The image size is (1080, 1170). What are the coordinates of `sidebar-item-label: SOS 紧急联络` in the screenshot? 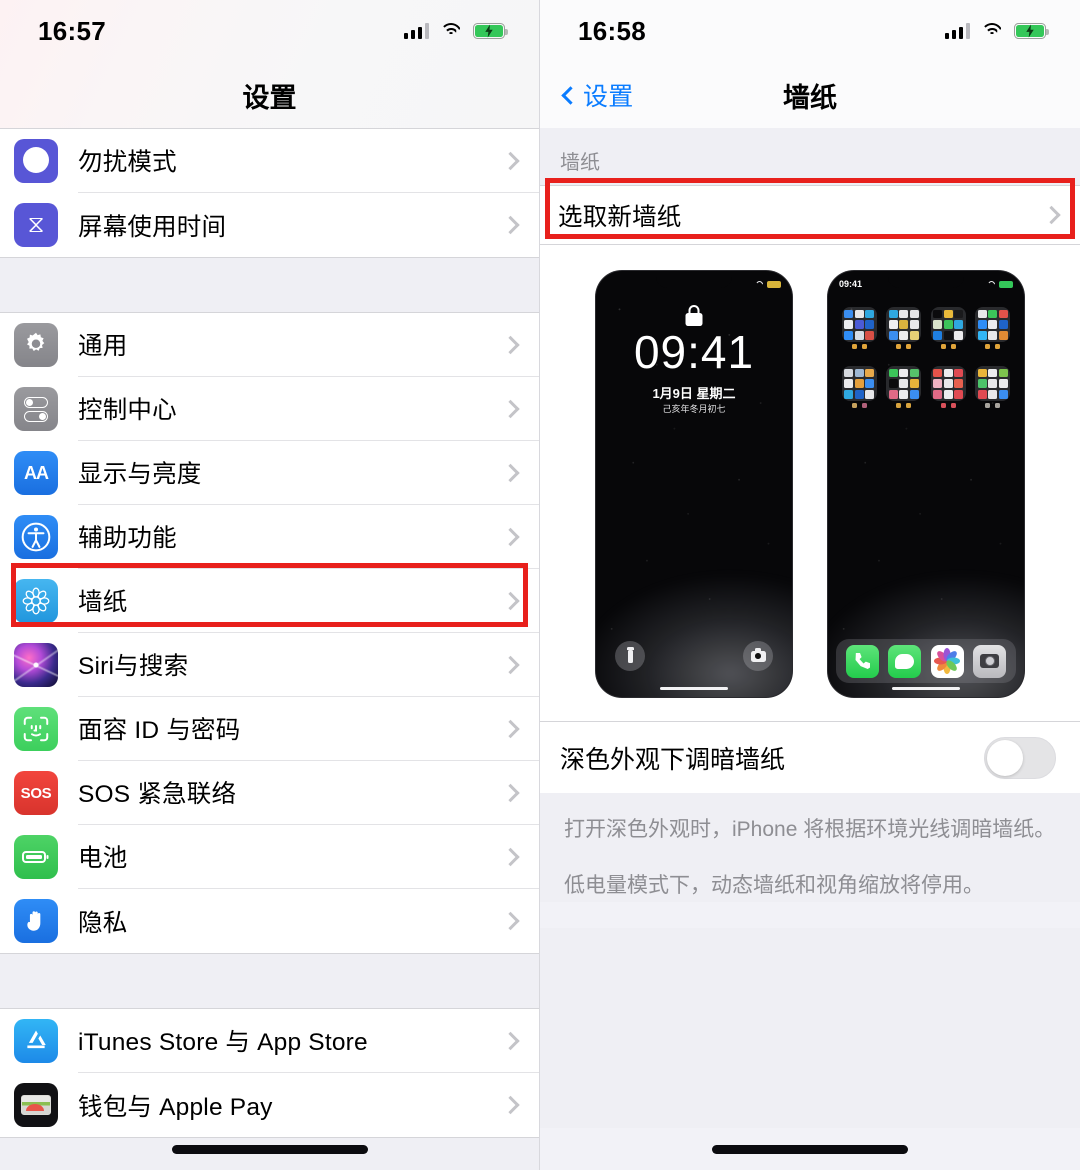 It's located at (308, 793).